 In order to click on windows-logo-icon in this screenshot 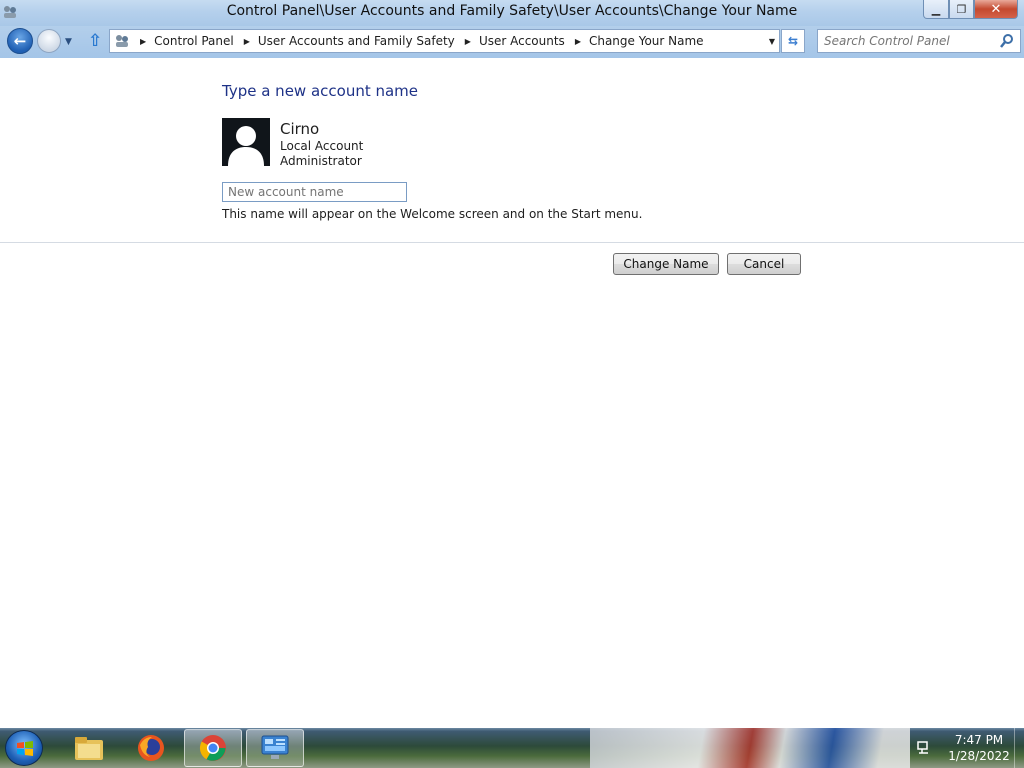, I will do `click(25, 748)`.